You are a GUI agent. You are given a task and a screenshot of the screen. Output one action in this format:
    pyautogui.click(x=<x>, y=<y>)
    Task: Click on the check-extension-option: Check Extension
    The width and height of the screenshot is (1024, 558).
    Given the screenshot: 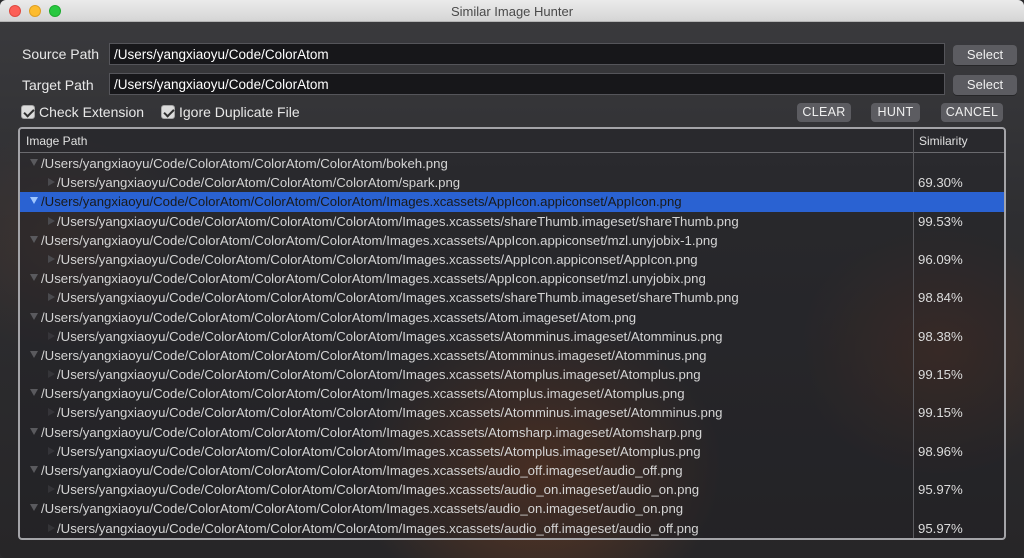 What is the action you would take?
    pyautogui.click(x=82, y=112)
    